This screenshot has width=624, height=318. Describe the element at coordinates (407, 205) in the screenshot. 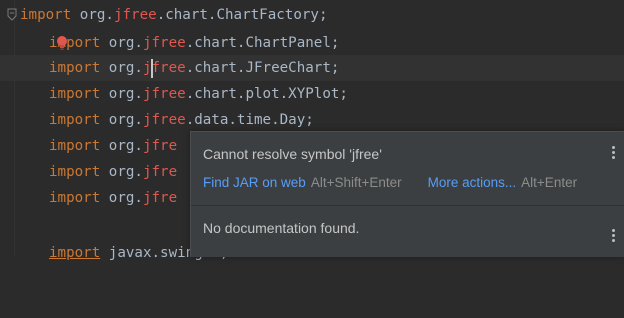

I see `popup-divider` at that location.